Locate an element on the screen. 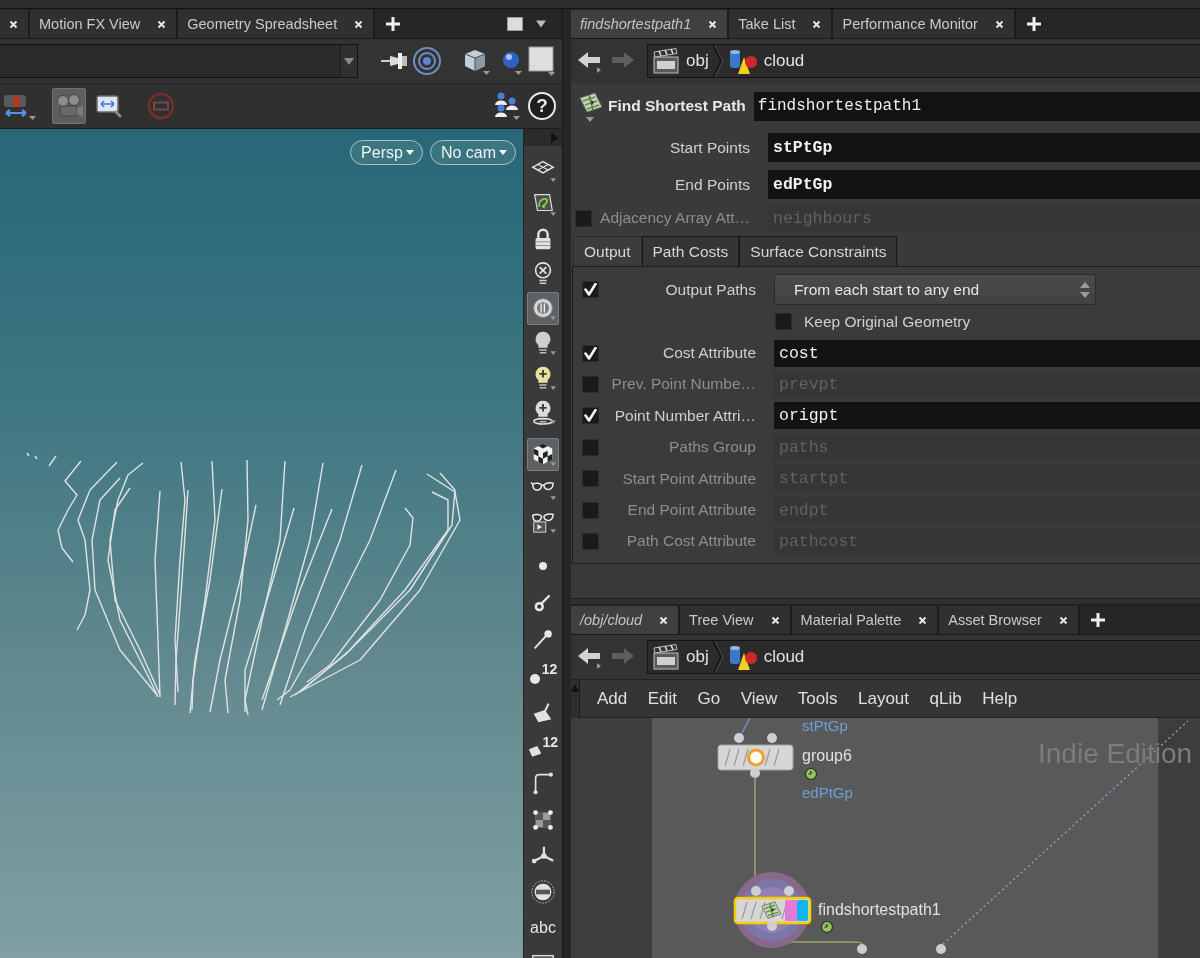 This screenshot has height=958, width=1200. target-icon is located at coordinates (427, 61).